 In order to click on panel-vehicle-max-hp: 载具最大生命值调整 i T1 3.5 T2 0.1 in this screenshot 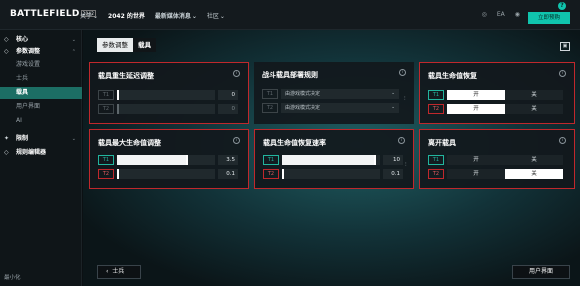, I will do `click(169, 159)`.